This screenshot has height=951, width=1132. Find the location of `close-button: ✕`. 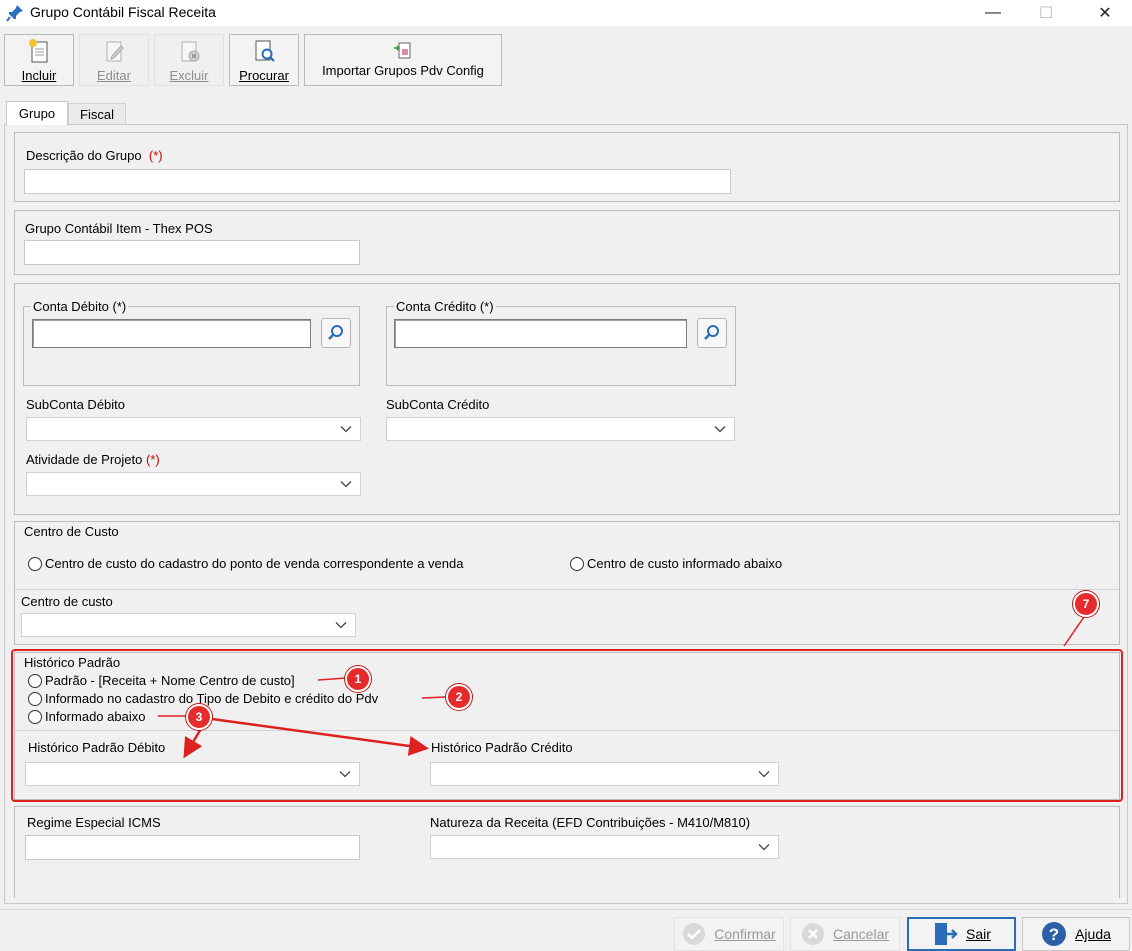

close-button: ✕ is located at coordinates (1105, 13).